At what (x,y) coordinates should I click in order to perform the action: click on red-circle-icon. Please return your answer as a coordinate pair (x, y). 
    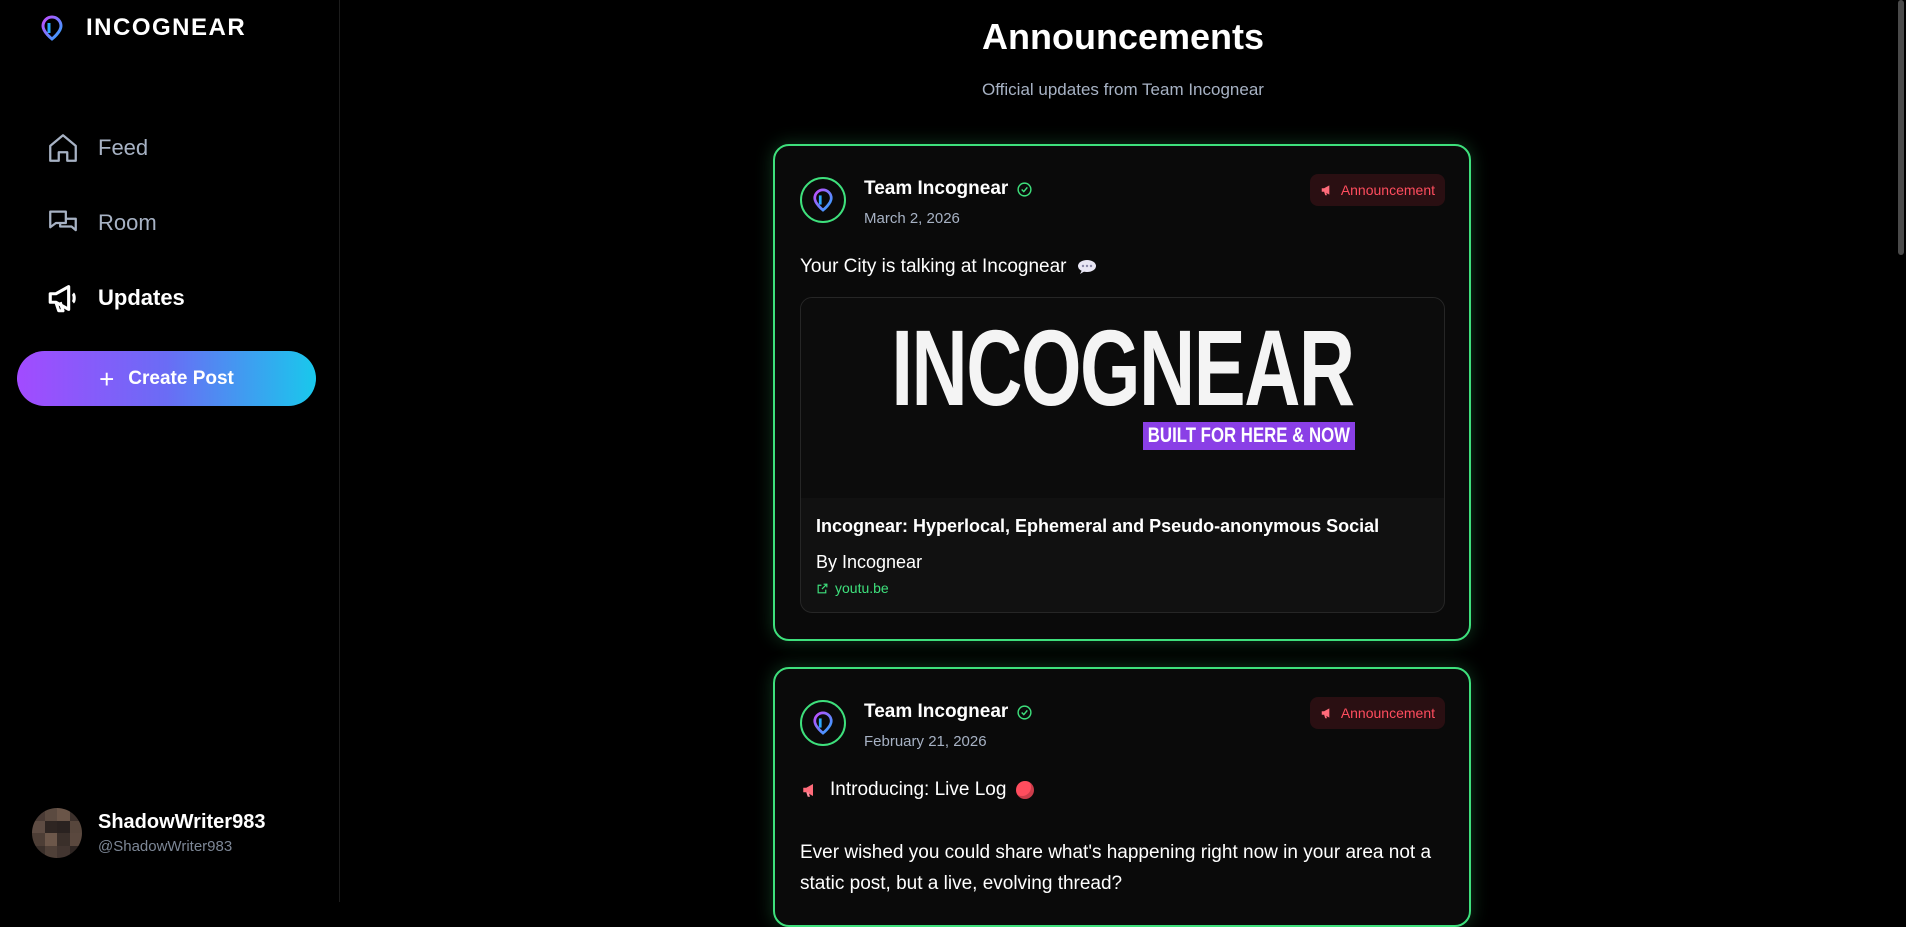
    Looking at the image, I should click on (1025, 790).